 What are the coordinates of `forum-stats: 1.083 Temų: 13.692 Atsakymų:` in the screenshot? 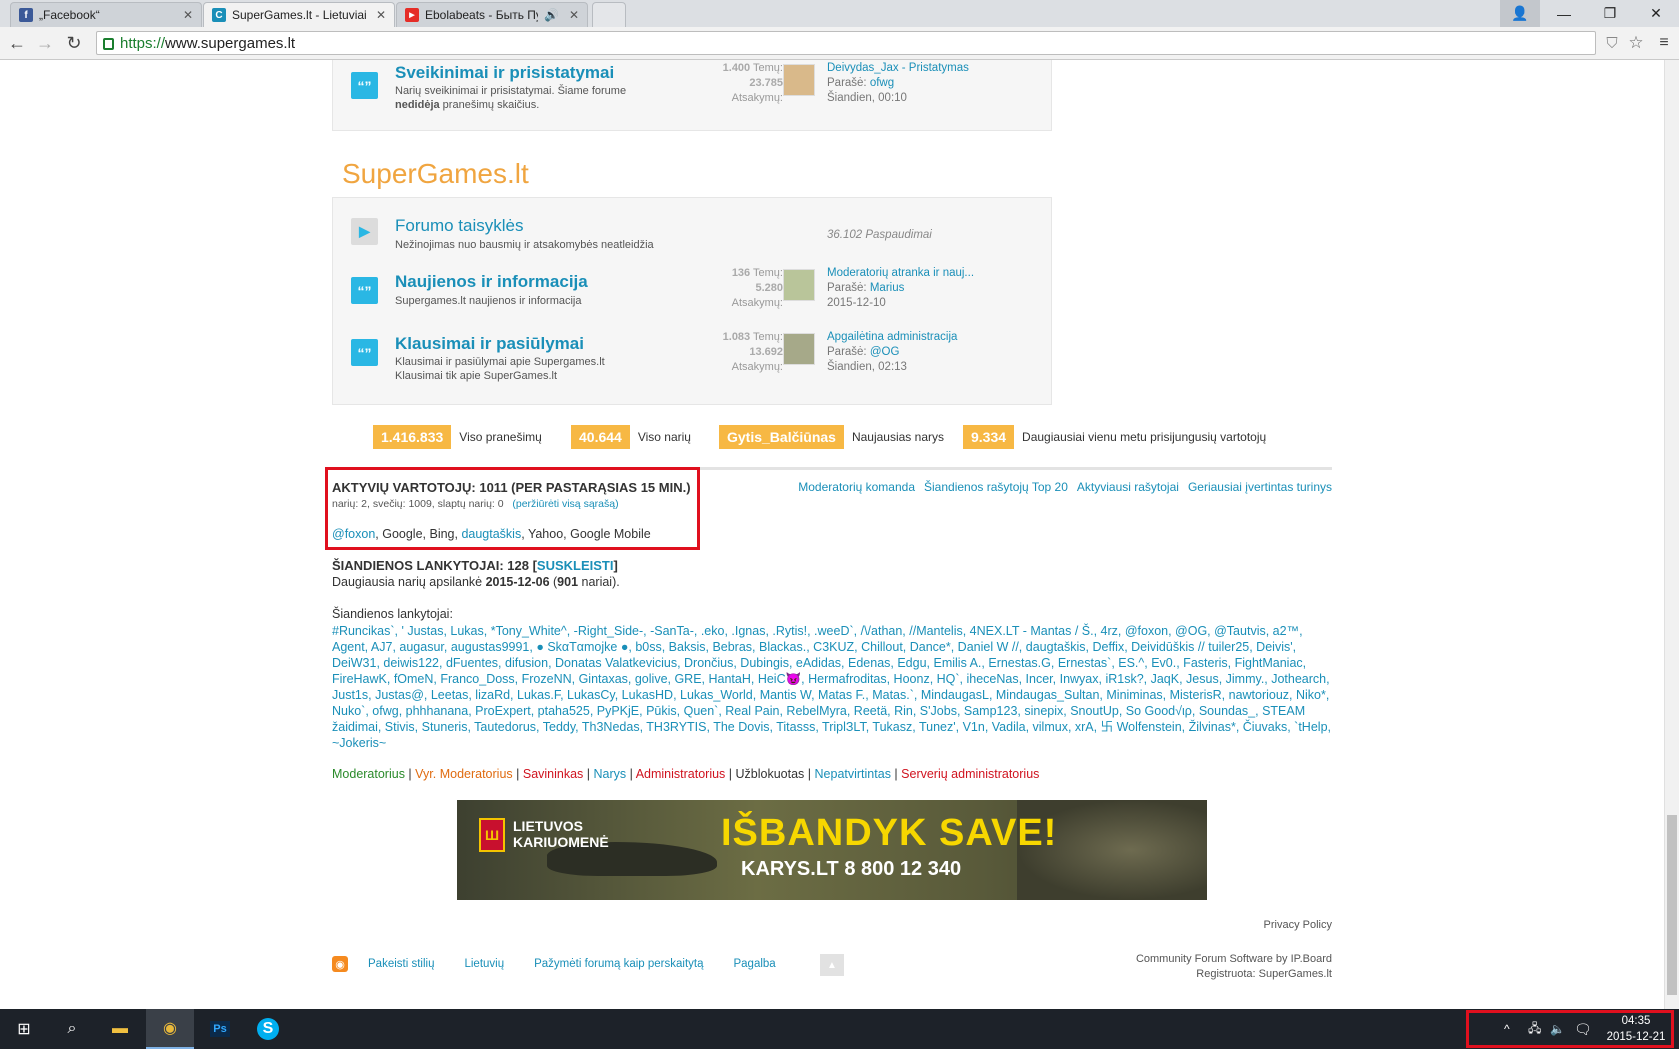 It's located at (752, 352).